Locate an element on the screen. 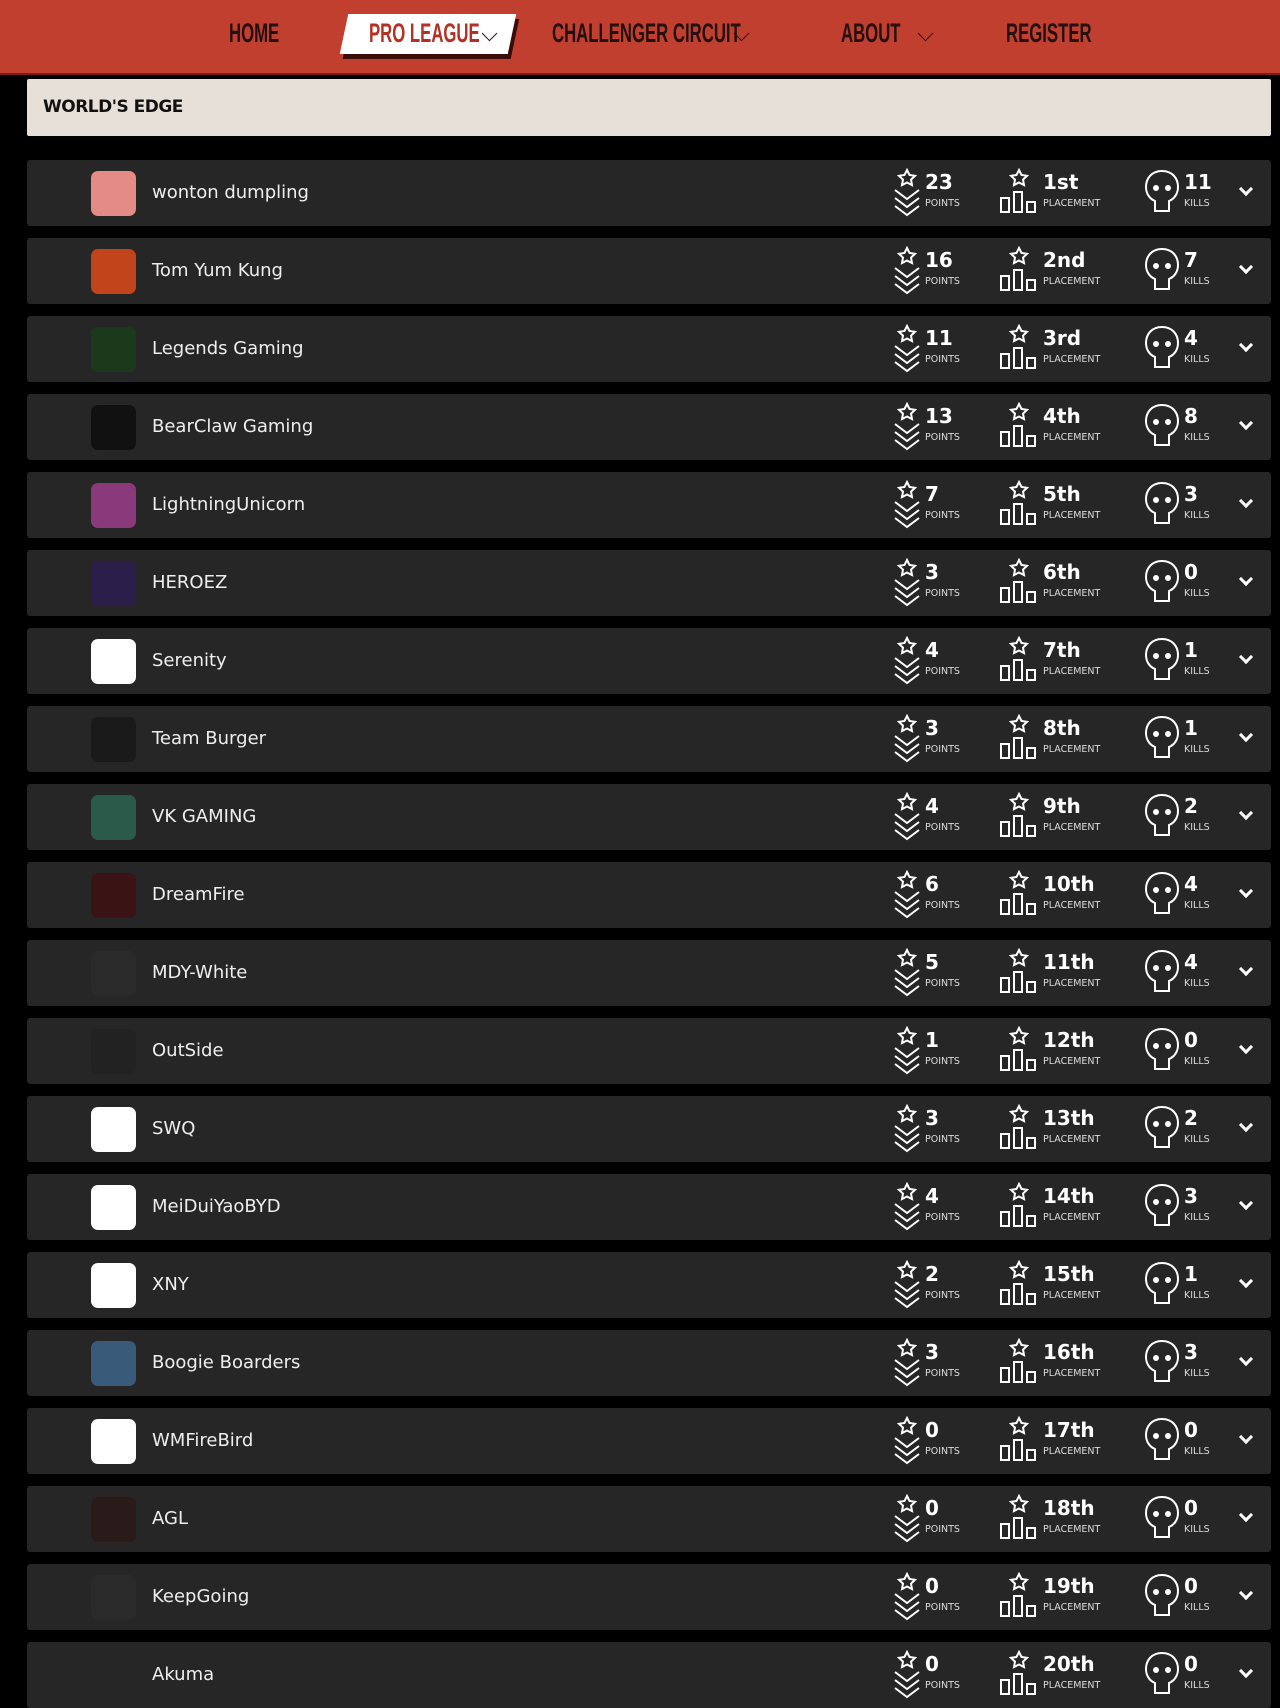 The width and height of the screenshot is (1280, 1708). team-row: OutSide 1 POINTS 12th PLACEMENT 0 KILLS is located at coordinates (649, 1051).